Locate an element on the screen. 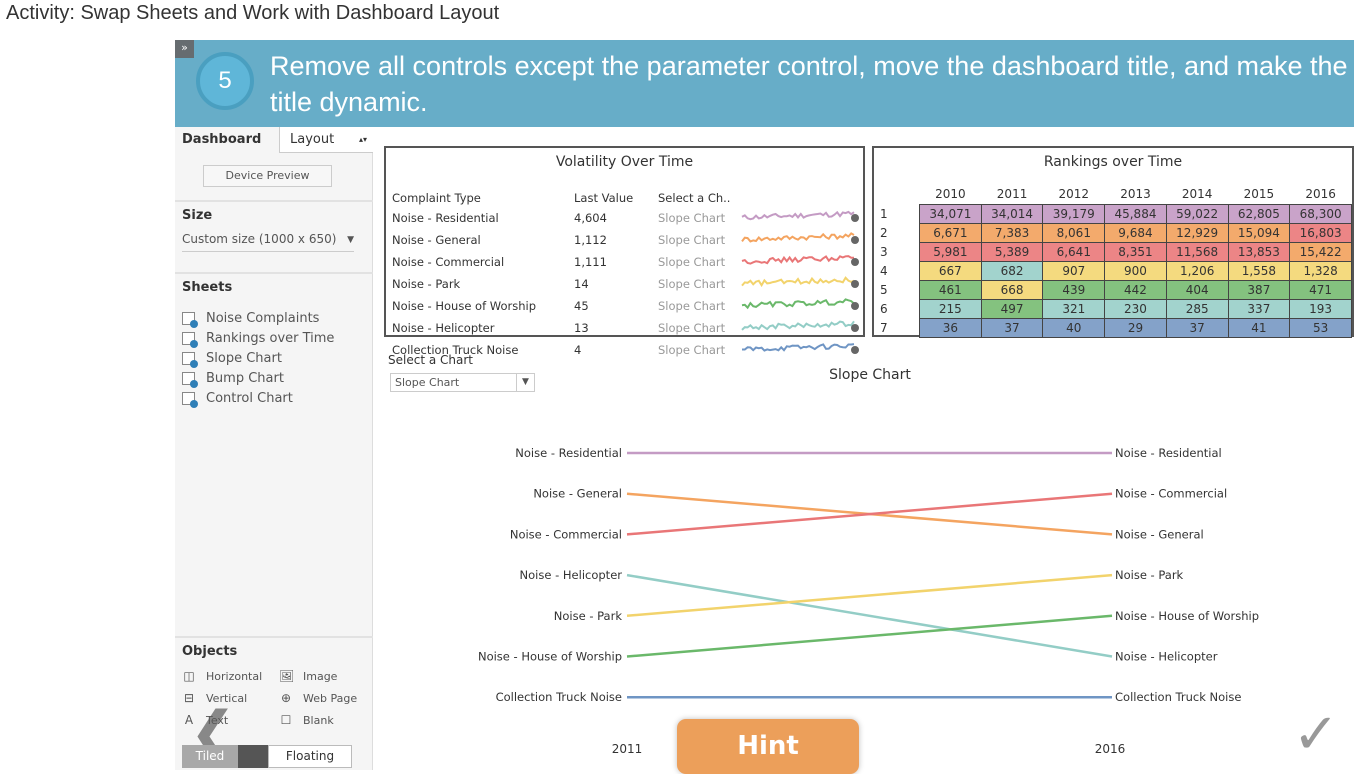  rank-cell: 1,558 is located at coordinates (1259, 270).